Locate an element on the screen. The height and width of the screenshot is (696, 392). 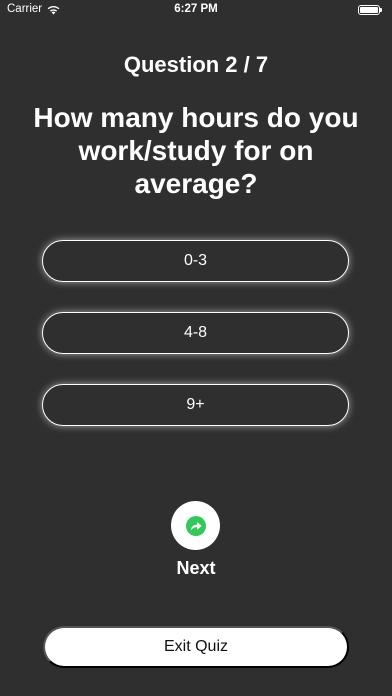
next-button is located at coordinates (195, 525).